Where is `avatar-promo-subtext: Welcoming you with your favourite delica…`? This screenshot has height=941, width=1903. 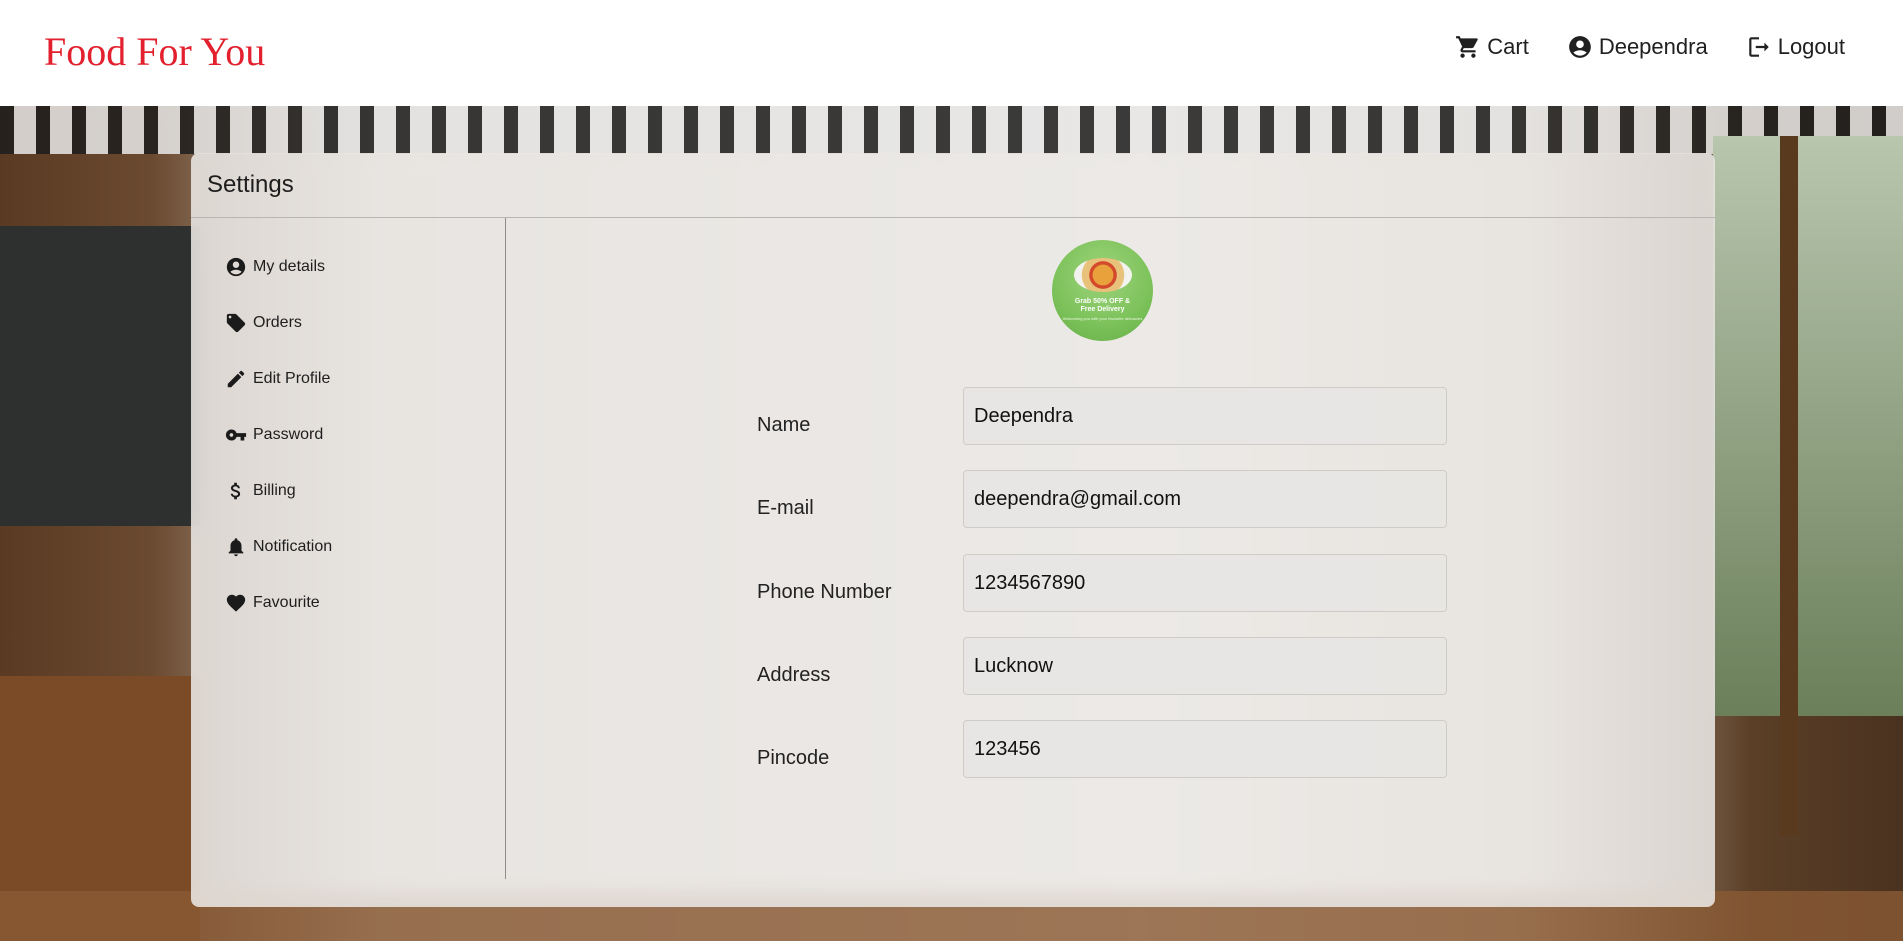 avatar-promo-subtext: Welcoming you with your favourite delica… is located at coordinates (1102, 318).